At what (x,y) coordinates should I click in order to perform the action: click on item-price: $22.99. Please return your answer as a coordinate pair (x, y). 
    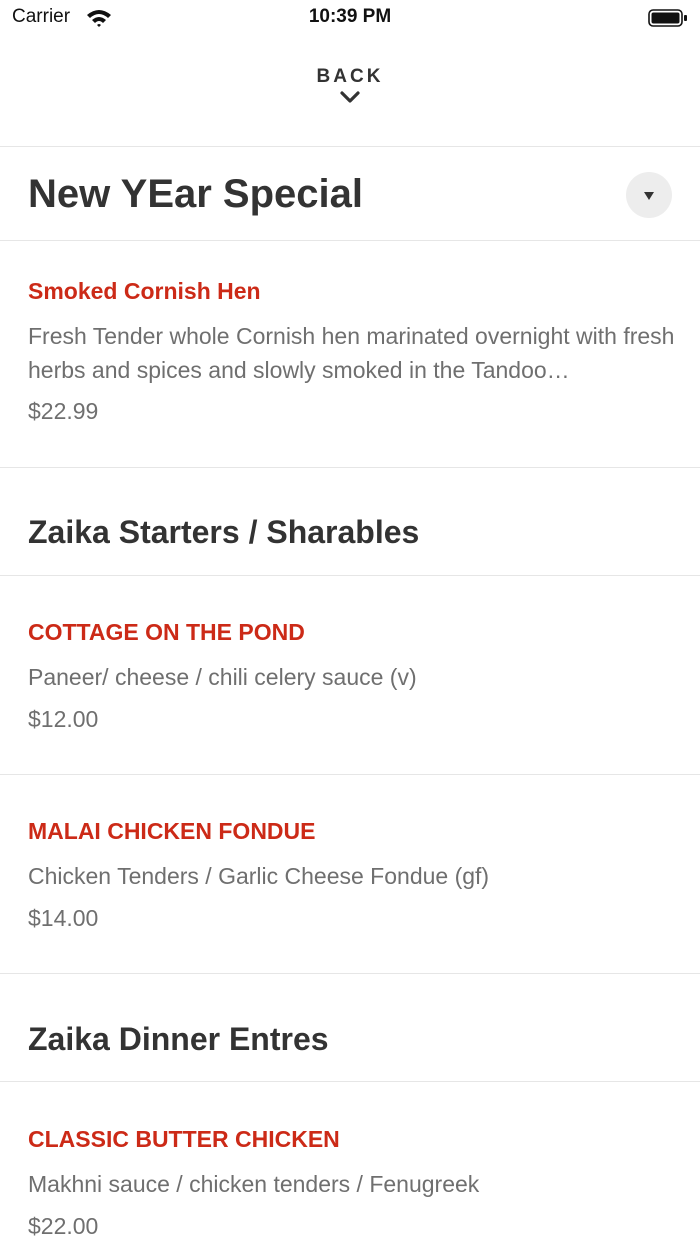
    Looking at the image, I should click on (63, 411).